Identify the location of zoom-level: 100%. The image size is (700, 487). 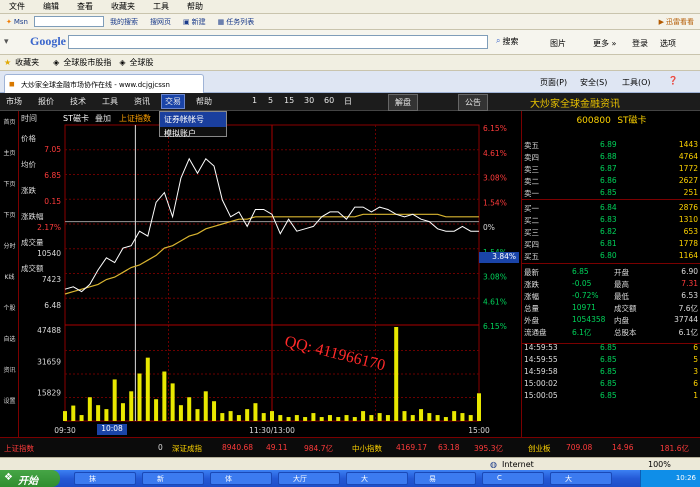
(659, 464).